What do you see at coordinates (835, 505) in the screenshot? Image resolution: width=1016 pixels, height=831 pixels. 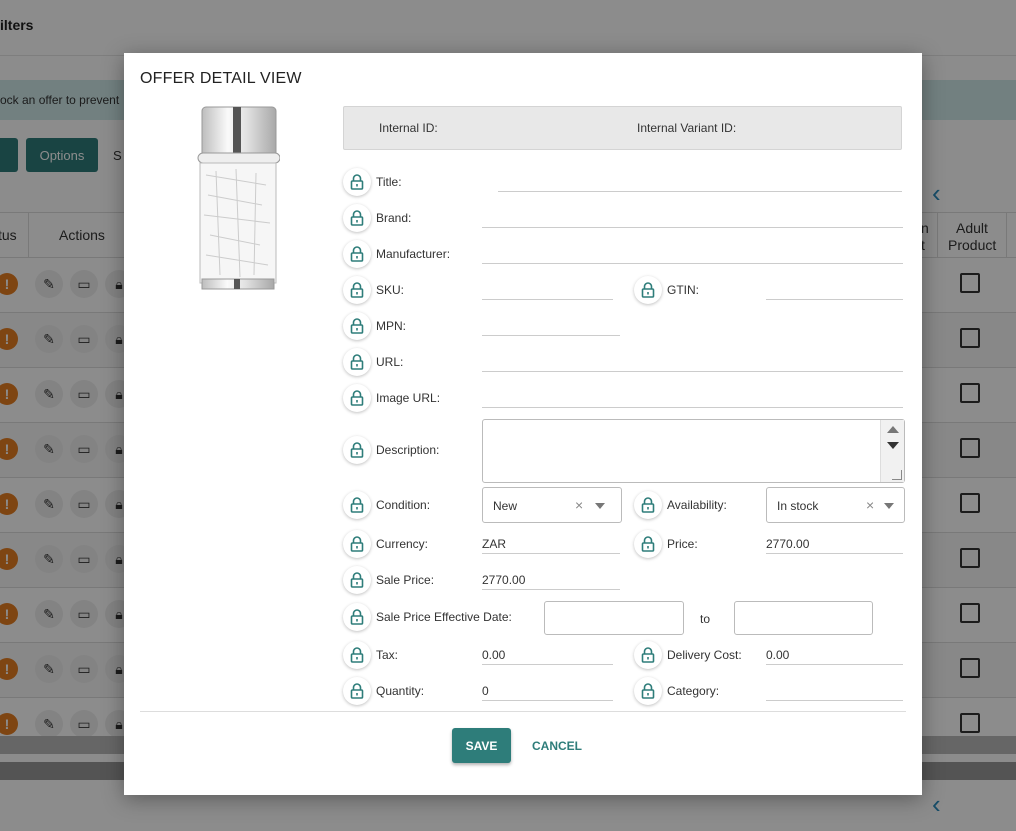 I see `availability-select: In stock ×` at bounding box center [835, 505].